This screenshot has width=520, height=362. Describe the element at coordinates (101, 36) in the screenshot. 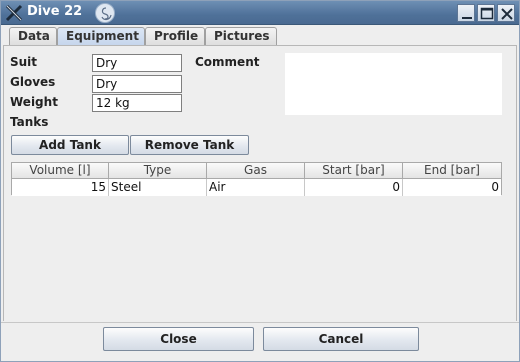

I see `tab-equipment: Equipment` at that location.